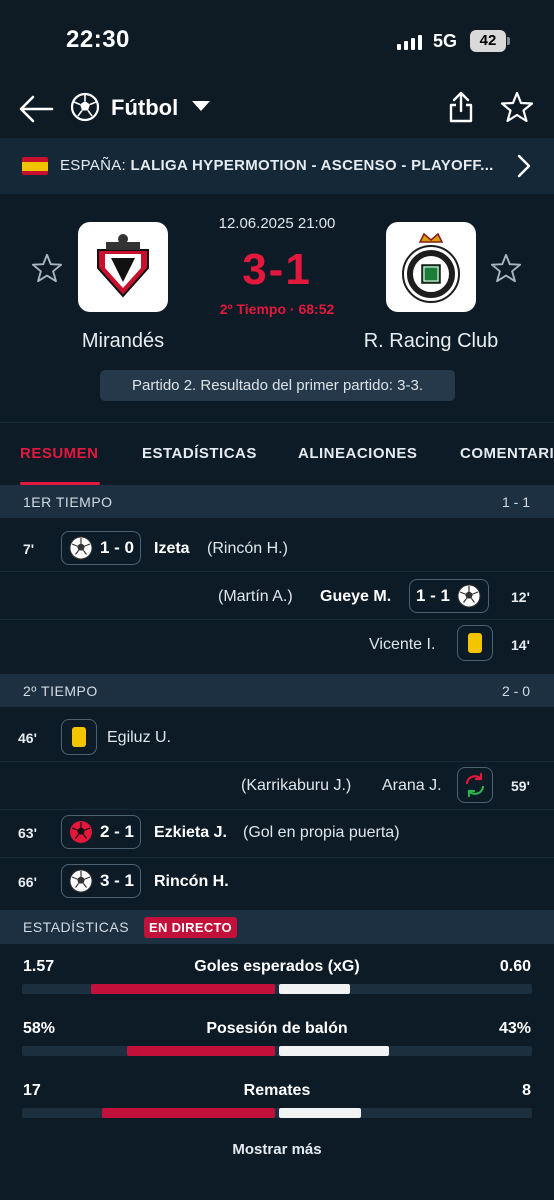 Image resolution: width=554 pixels, height=1200 pixels. What do you see at coordinates (190, 833) in the screenshot?
I see `event-player: Ezkieta J.` at bounding box center [190, 833].